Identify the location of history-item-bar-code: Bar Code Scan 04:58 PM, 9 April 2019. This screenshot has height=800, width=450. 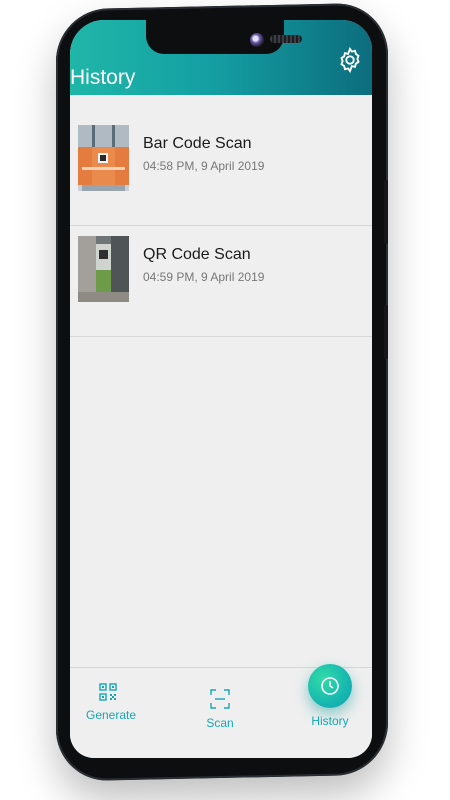
(221, 170).